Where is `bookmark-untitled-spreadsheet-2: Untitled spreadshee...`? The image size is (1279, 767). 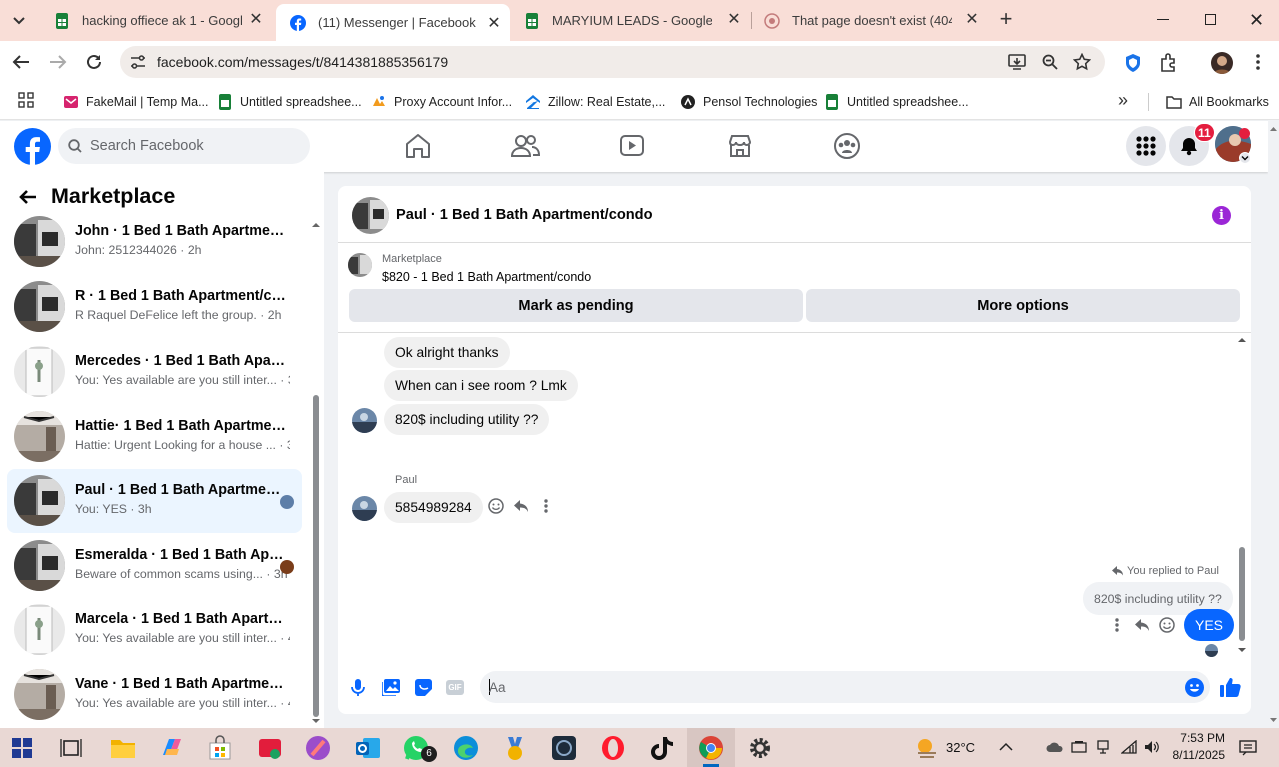
bookmark-untitled-spreadsheet-2: Untitled spreadshee... is located at coordinates (896, 102).